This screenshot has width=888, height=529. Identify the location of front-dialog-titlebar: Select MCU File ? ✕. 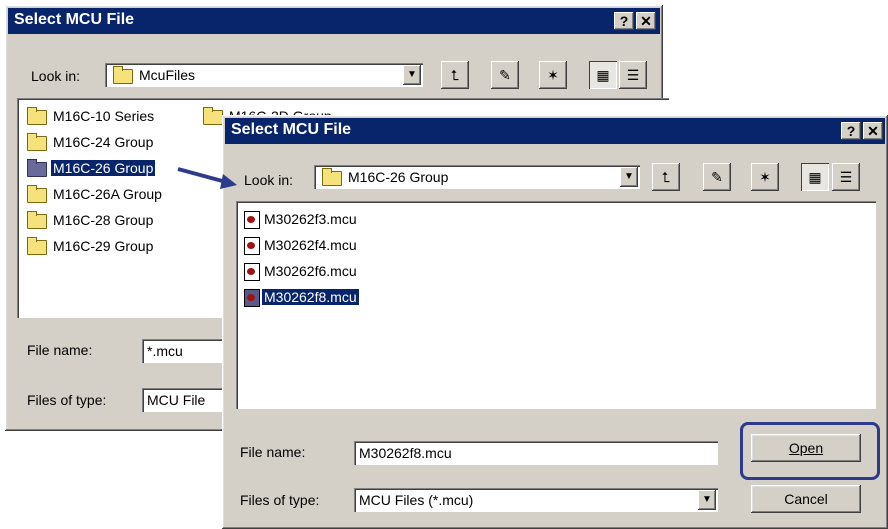
(555, 131).